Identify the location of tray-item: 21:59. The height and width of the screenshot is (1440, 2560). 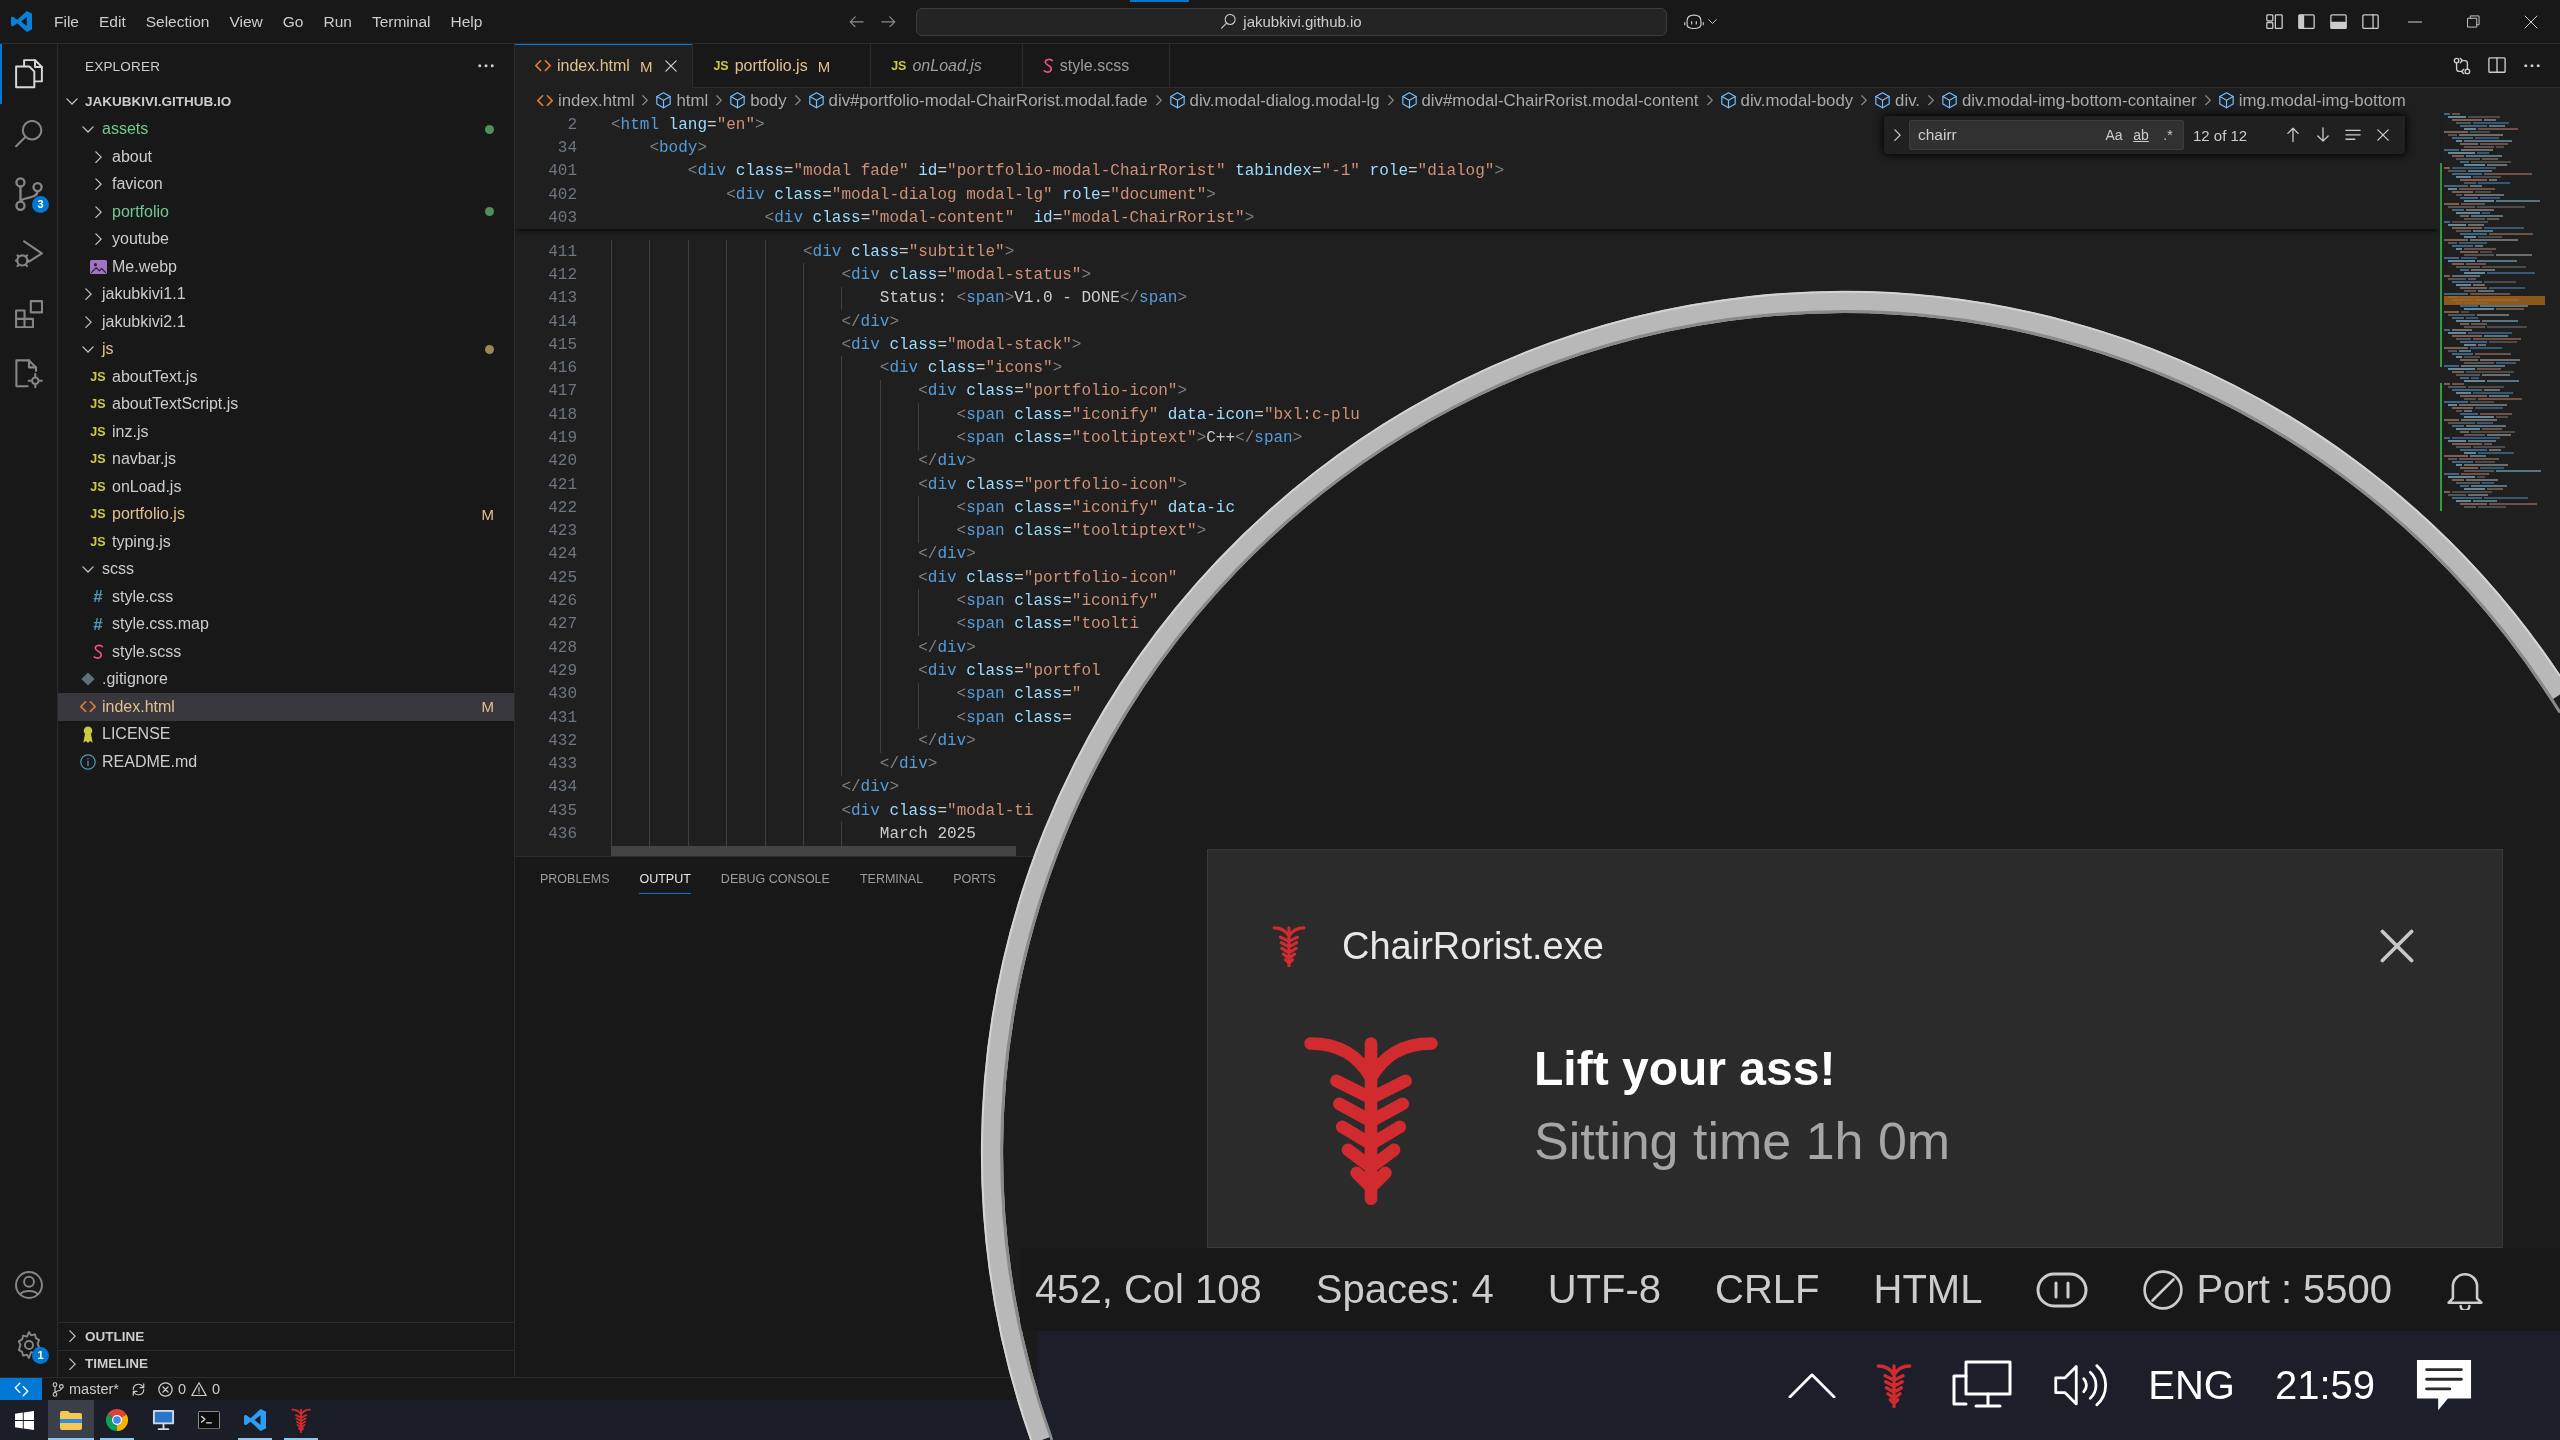
(2324, 1385).